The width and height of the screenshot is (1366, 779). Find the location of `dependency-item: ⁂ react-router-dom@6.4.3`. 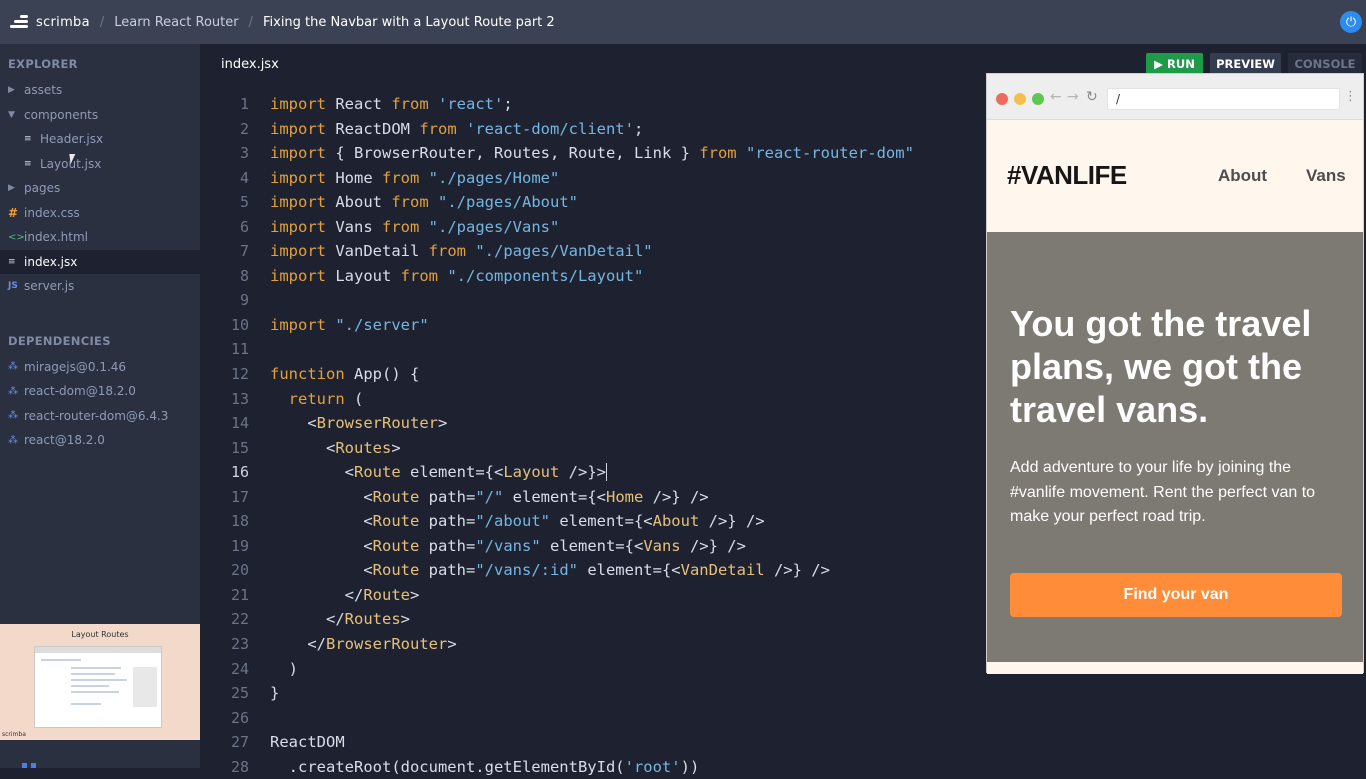

dependency-item: ⁂ react-router-dom@6.4.3 is located at coordinates (100, 416).